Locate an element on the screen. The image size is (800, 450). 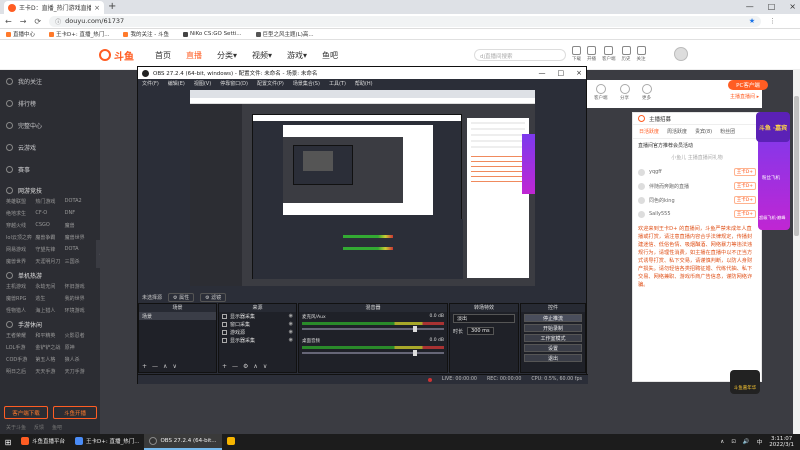
sidebar-game-link: 金铲铲之战 is located at coordinates (49, 347).